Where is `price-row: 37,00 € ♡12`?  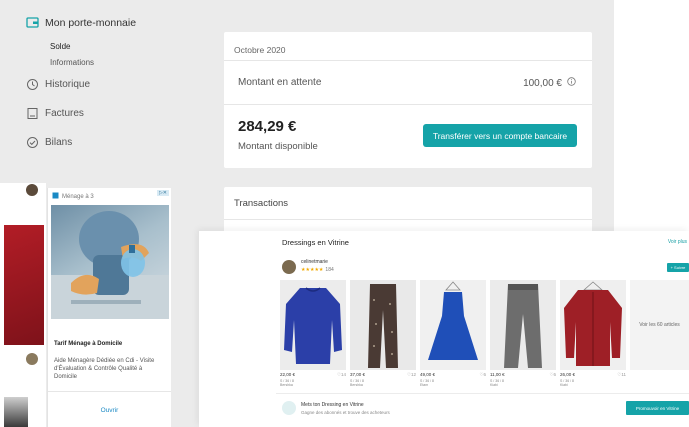 price-row: 37,00 € ♡12 is located at coordinates (383, 375).